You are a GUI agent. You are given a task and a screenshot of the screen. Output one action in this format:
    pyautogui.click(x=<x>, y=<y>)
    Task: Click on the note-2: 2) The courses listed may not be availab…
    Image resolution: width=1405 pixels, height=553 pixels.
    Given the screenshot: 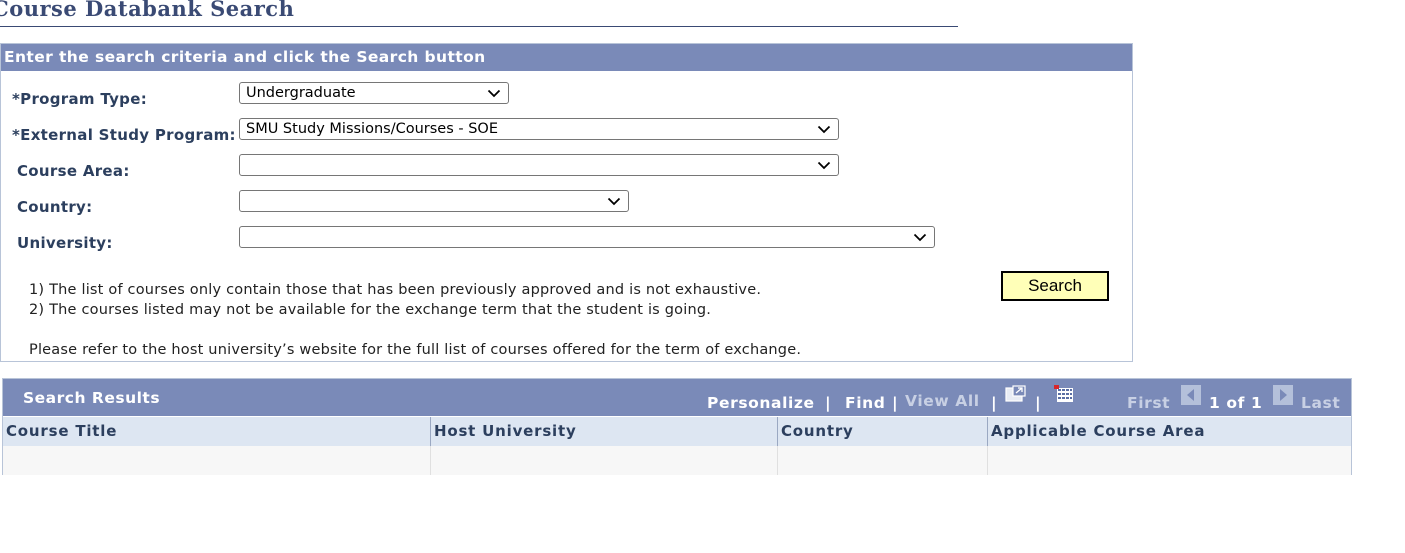 What is the action you would take?
    pyautogui.click(x=370, y=310)
    